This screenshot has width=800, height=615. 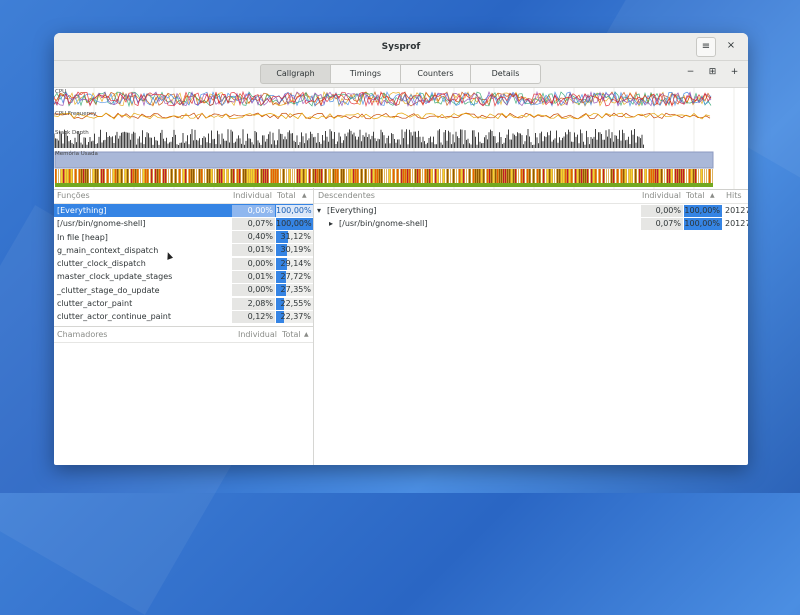 What do you see at coordinates (661, 195) in the screenshot?
I see `descendants-column-individual: Individual` at bounding box center [661, 195].